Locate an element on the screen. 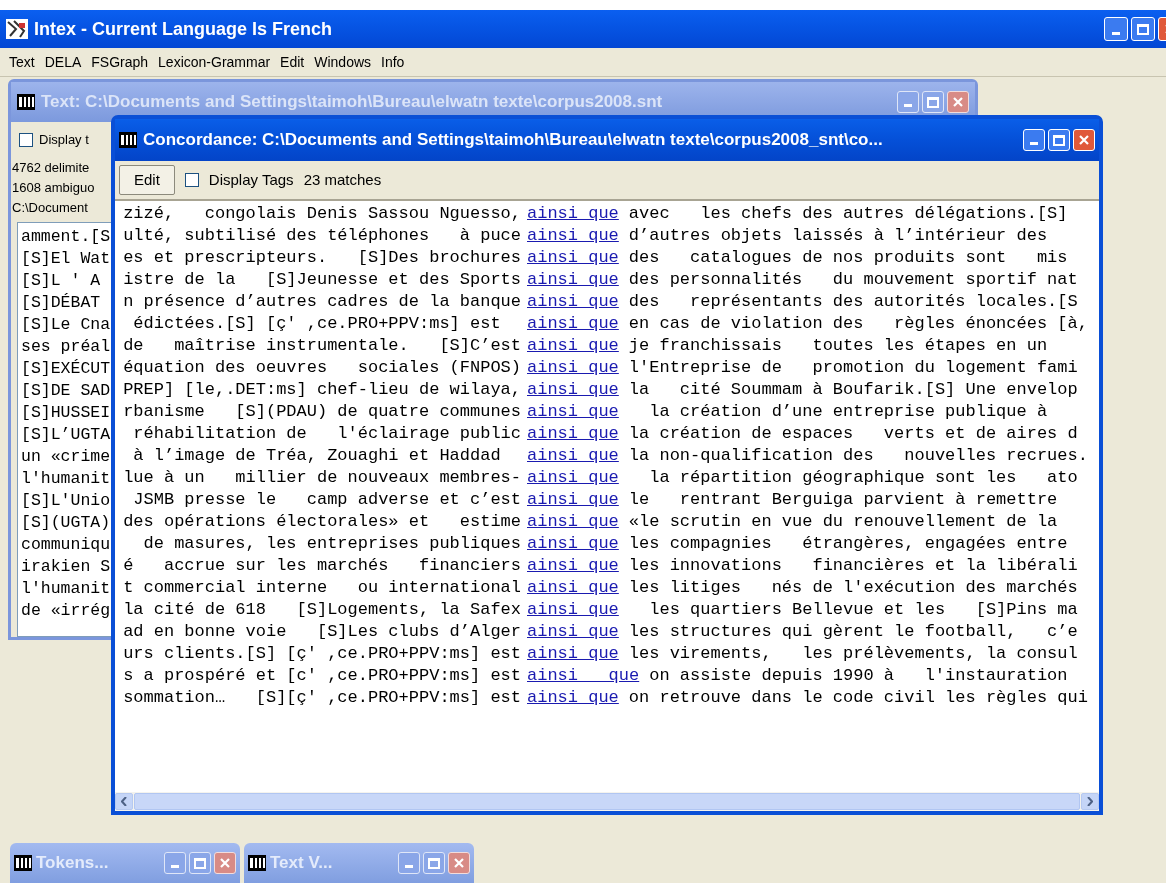 This screenshot has width=1166, height=883. left-context: istre de la [S]Jeunesse et des Sports is located at coordinates (321, 280).